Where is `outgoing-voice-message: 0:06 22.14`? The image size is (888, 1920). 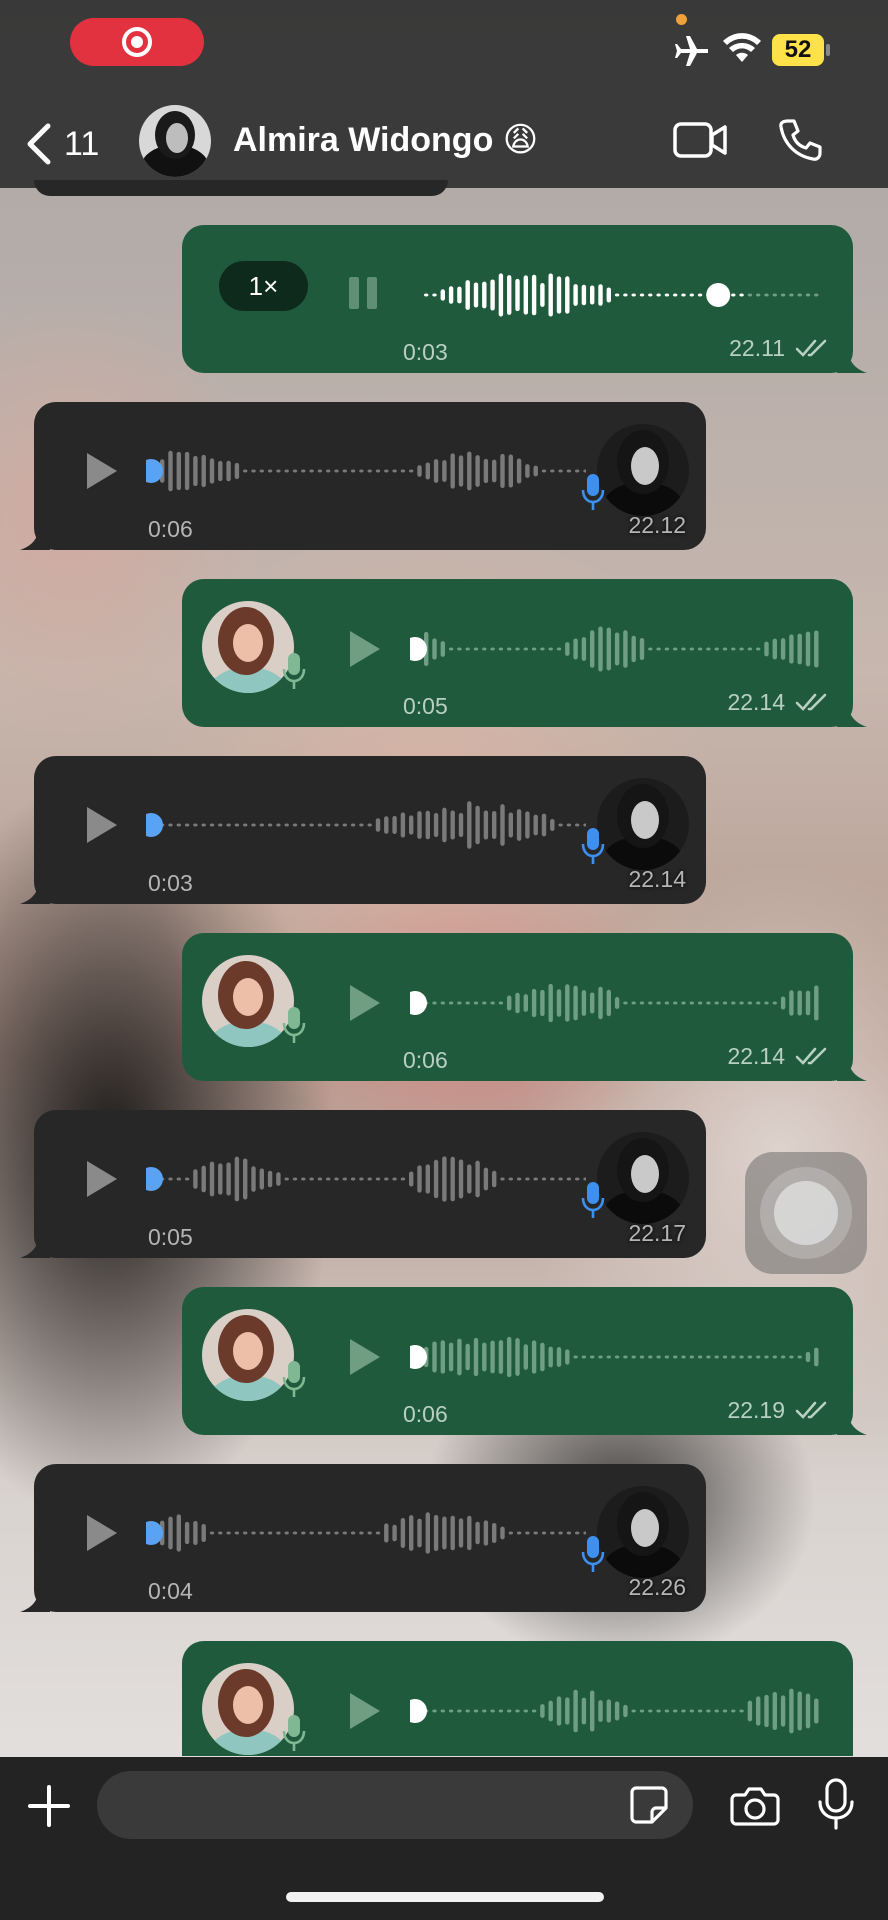 outgoing-voice-message: 0:06 22.14 is located at coordinates (524, 1007).